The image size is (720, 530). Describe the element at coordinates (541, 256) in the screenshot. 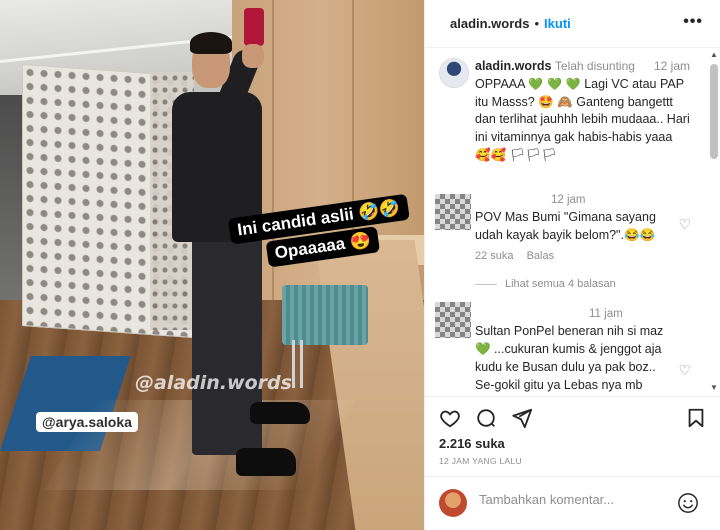

I see `reply-button: Balas` at that location.